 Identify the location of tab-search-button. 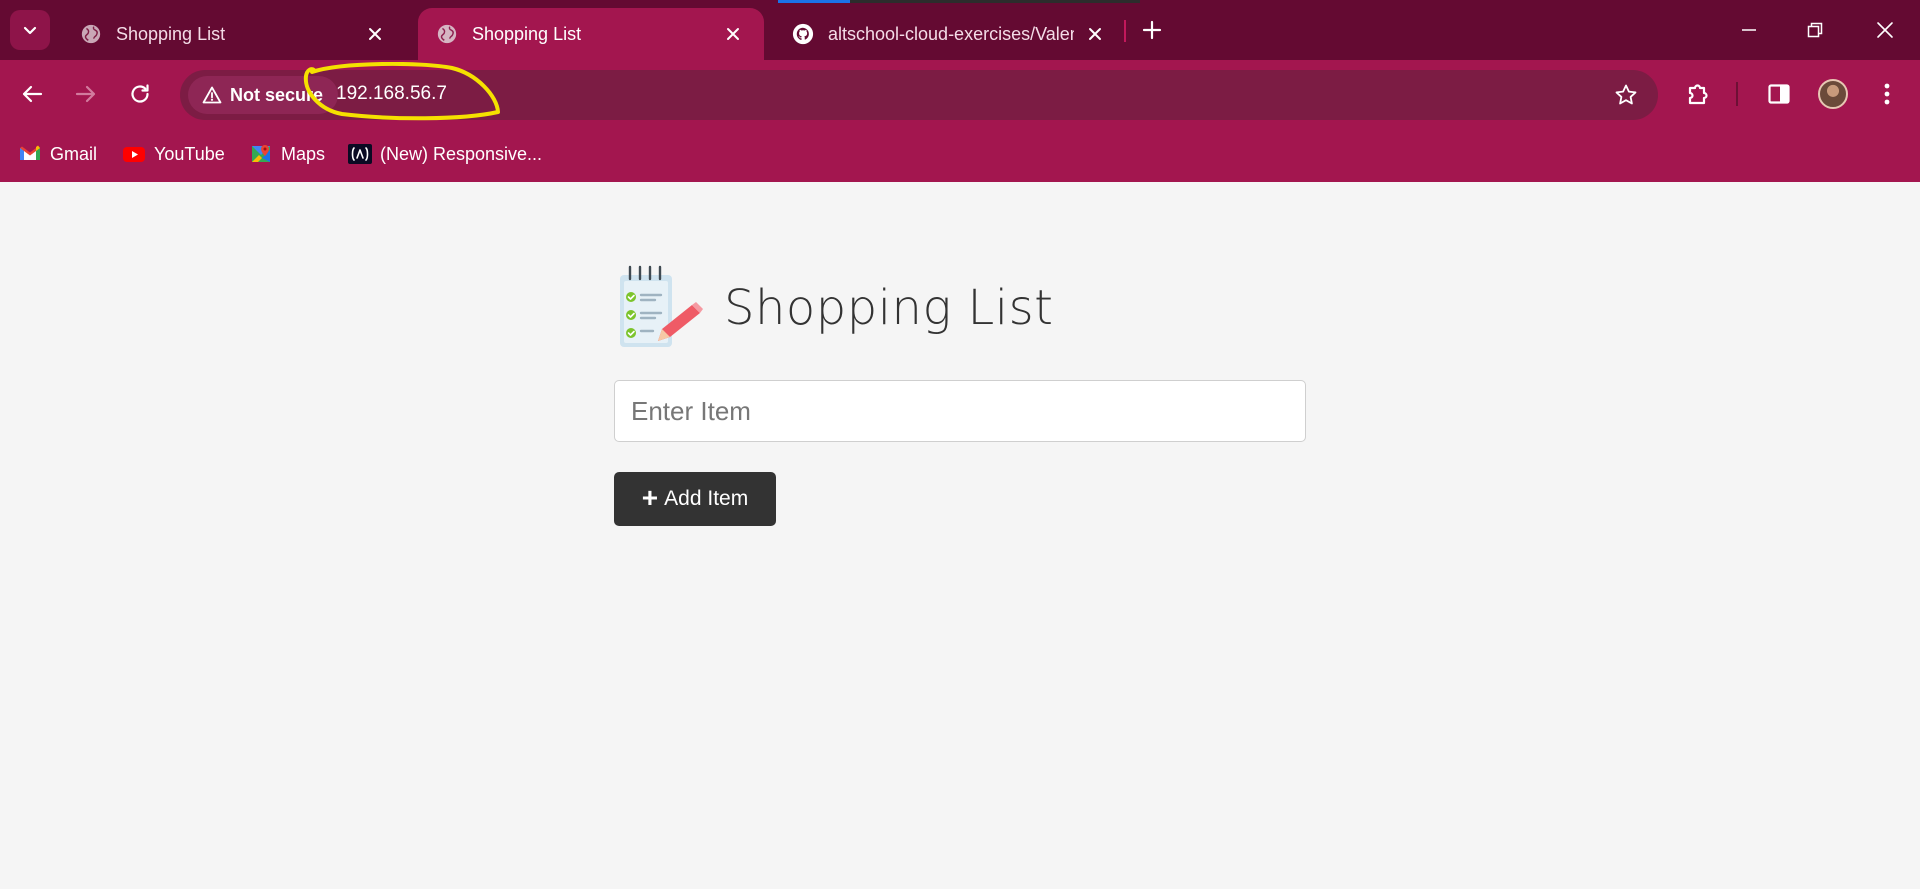
(30, 30).